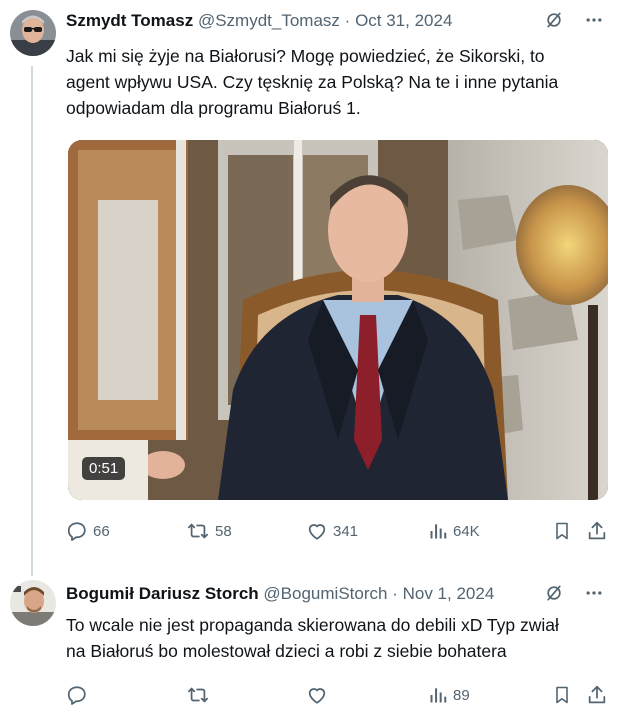 The height and width of the screenshot is (714, 622). What do you see at coordinates (129, 20) in the screenshot?
I see `author-name: Szmydt Tomasz` at bounding box center [129, 20].